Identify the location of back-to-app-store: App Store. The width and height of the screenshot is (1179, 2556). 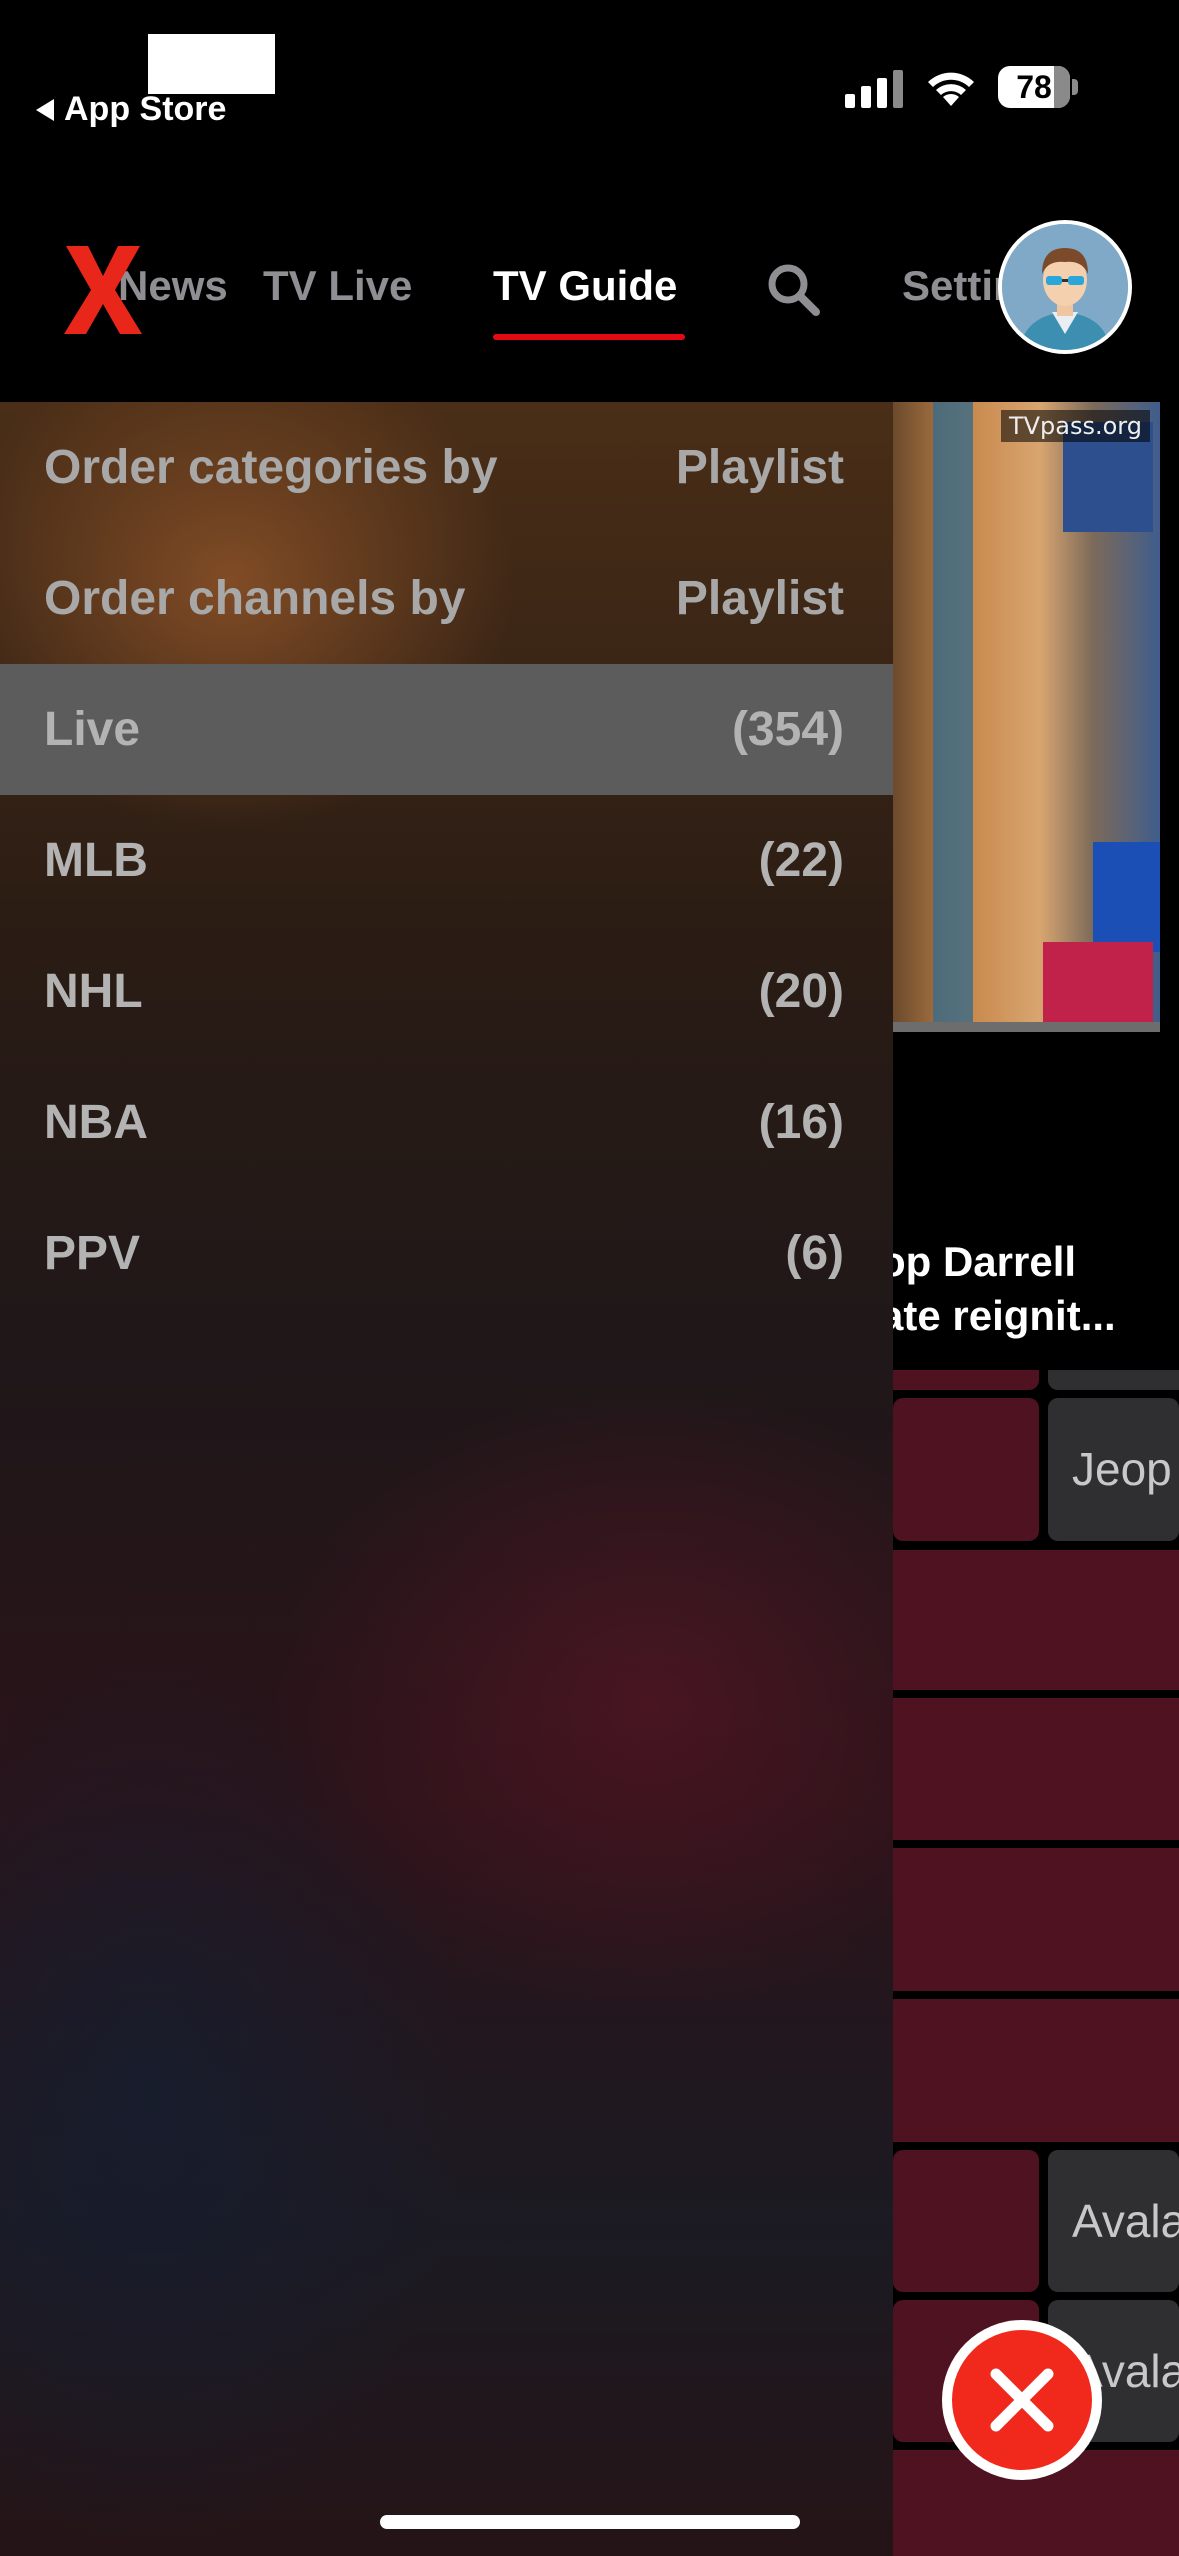
(131, 109).